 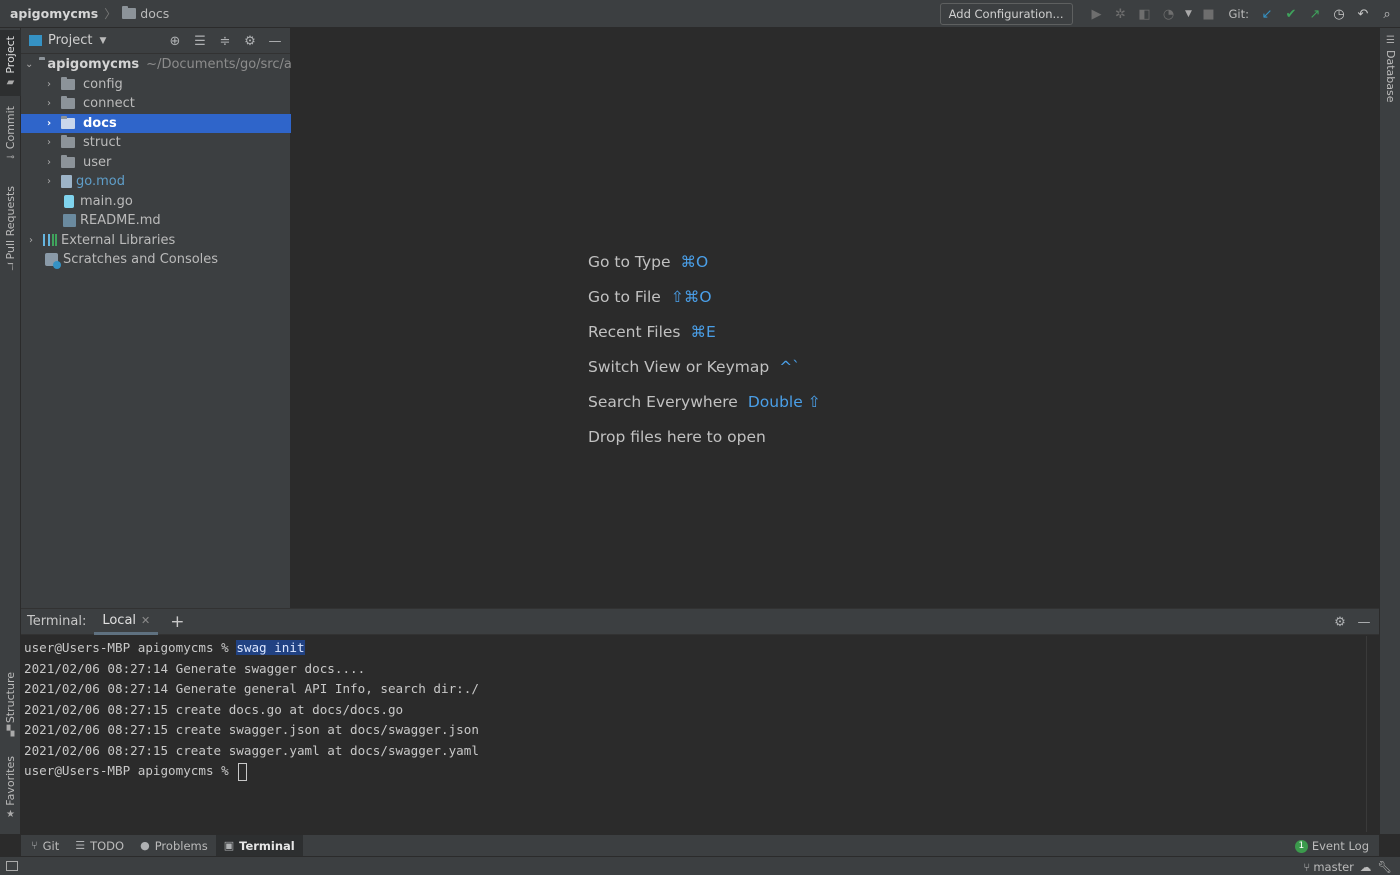 I want to click on project-panel-tools: ⊕ ☰ ≑ ⚙ —, so click(x=221, y=41).